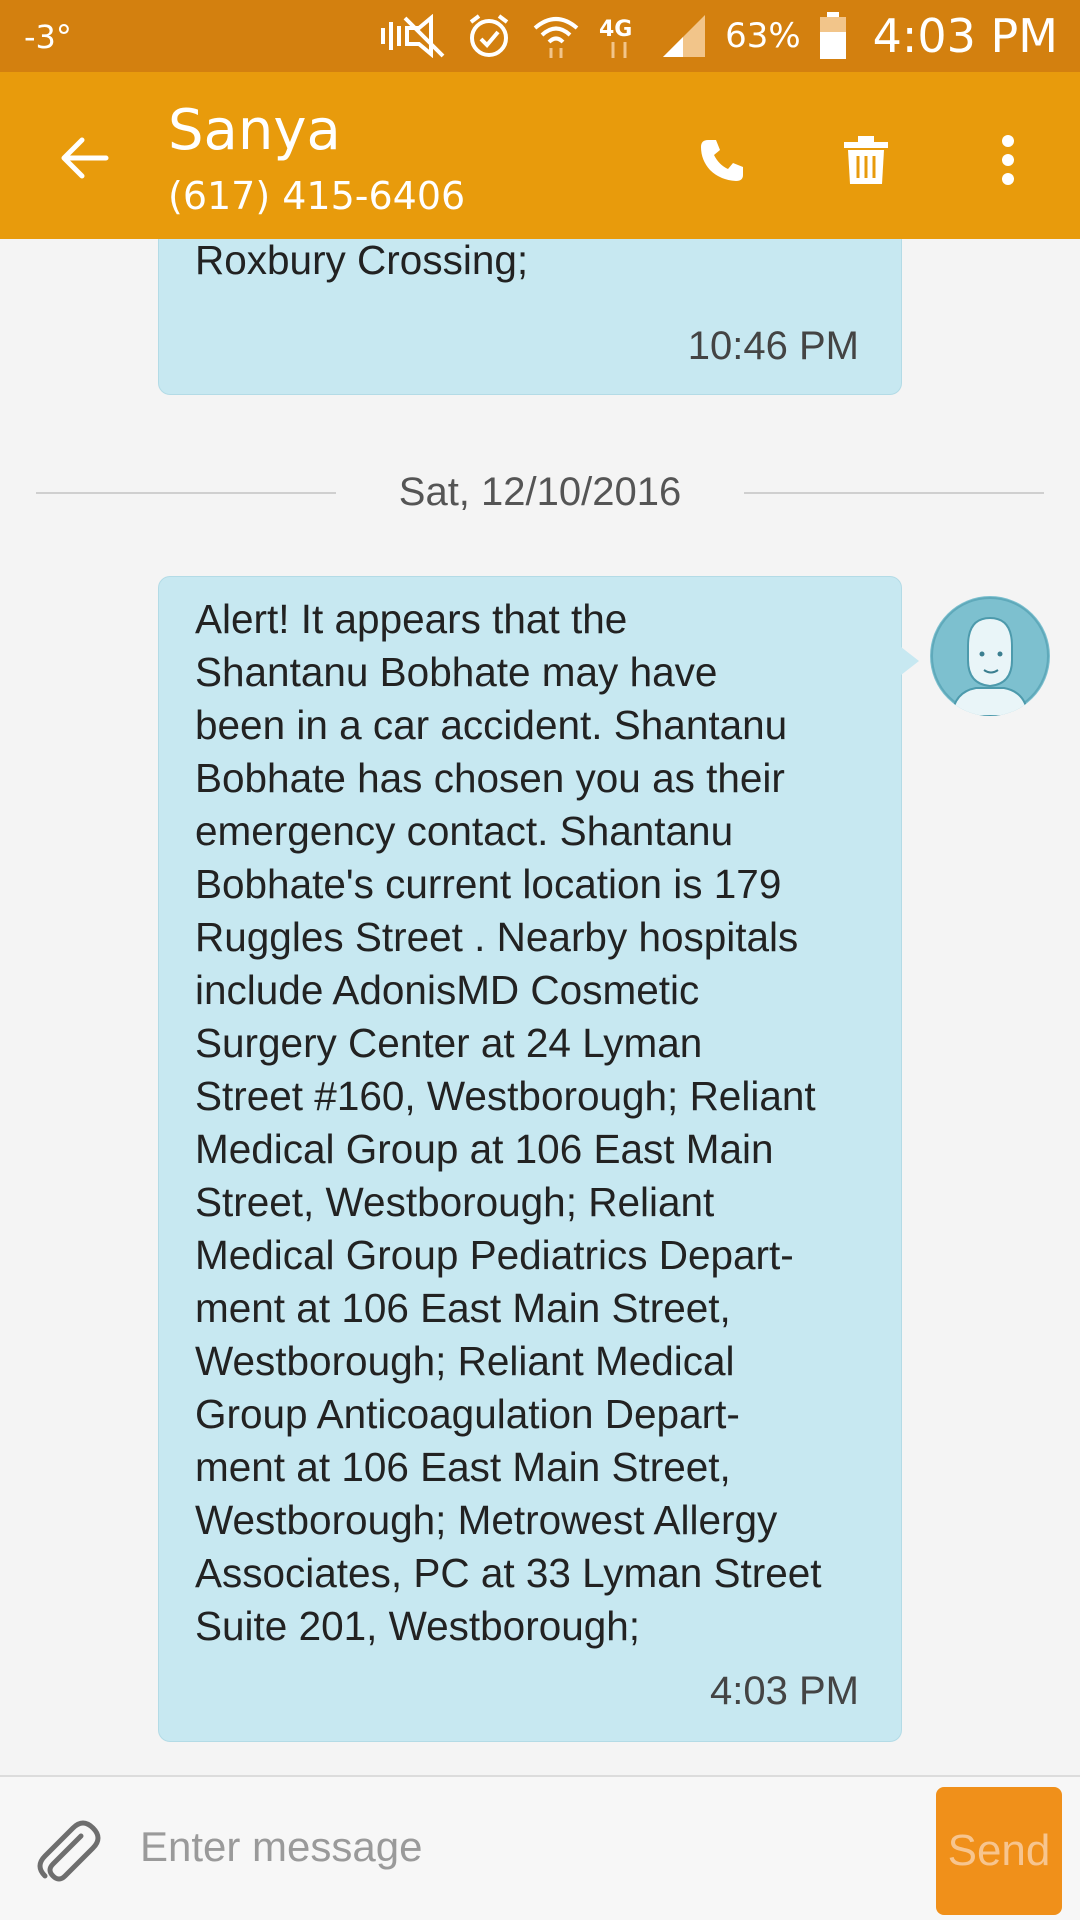  I want to click on battery-icon, so click(833, 36).